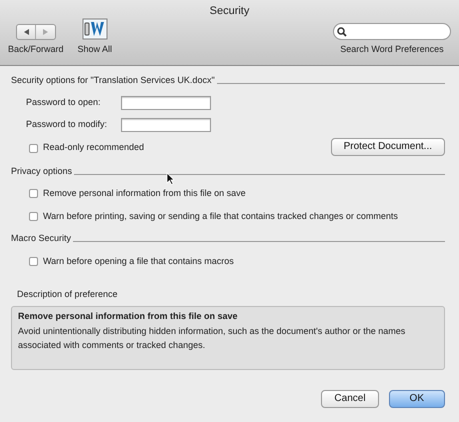 The width and height of the screenshot is (459, 422). I want to click on show-all-label: Show All, so click(95, 49).